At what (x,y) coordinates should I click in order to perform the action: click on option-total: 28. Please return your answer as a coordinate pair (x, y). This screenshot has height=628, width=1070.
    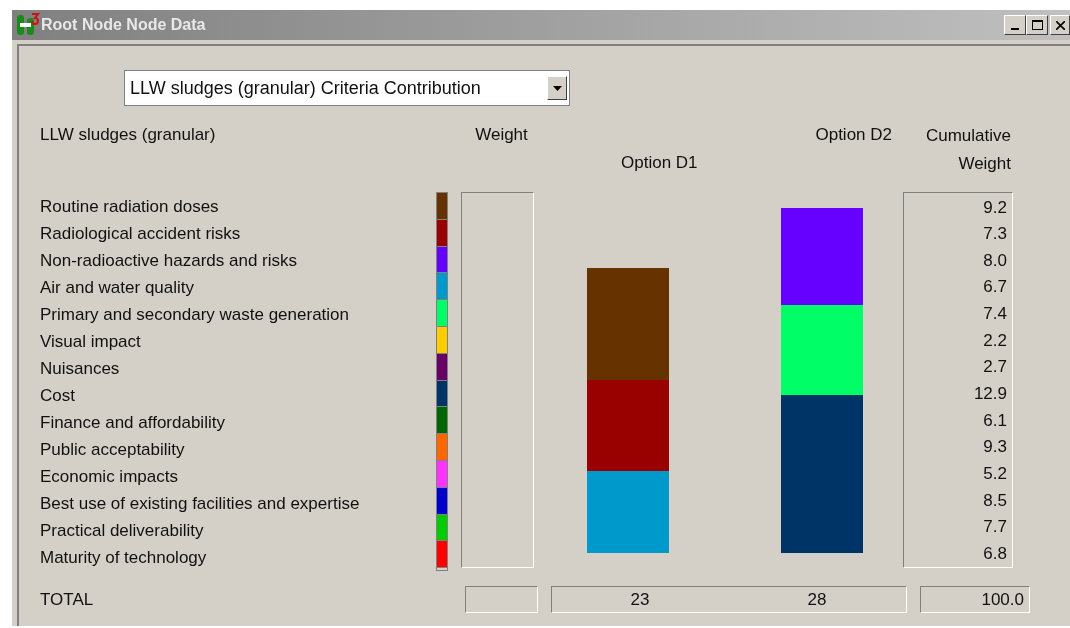
    Looking at the image, I should click on (817, 599).